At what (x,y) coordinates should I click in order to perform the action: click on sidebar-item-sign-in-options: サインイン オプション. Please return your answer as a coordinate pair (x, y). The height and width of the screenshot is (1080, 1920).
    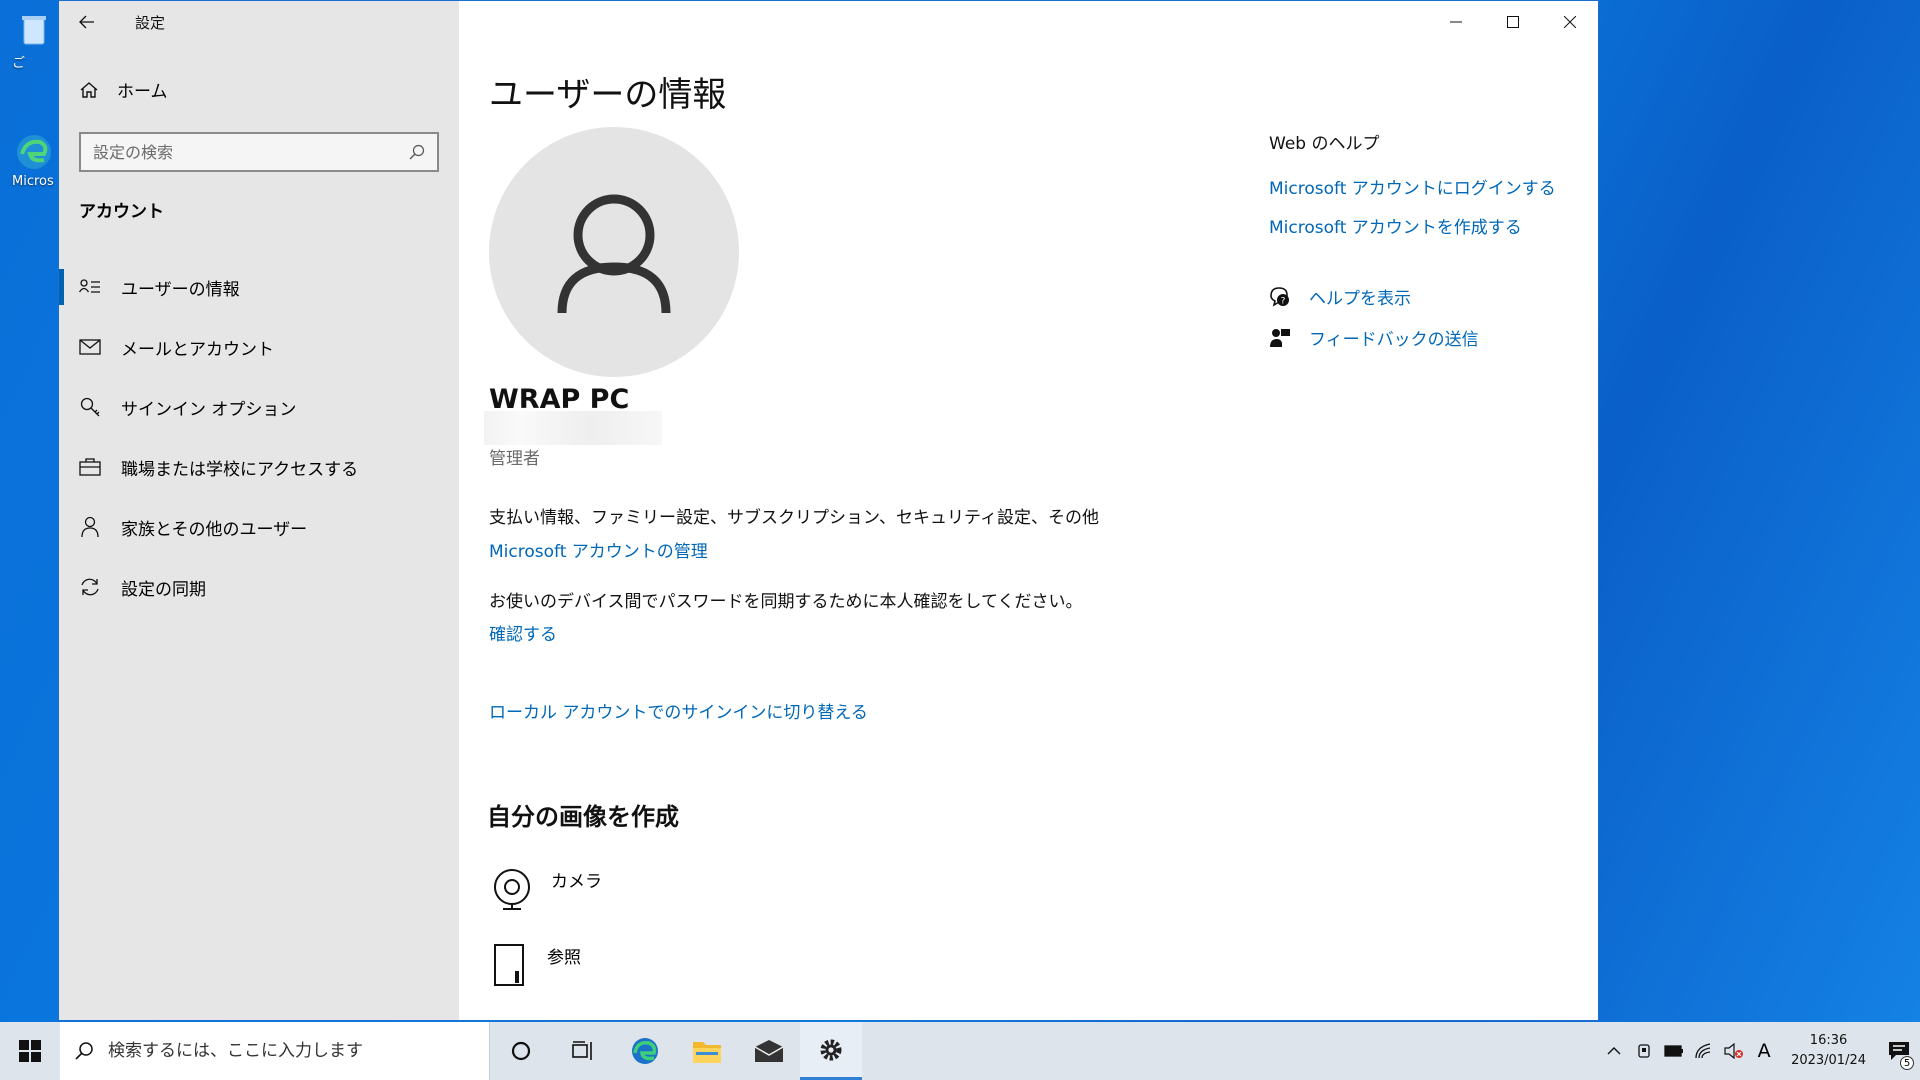
    Looking at the image, I should click on (259, 407).